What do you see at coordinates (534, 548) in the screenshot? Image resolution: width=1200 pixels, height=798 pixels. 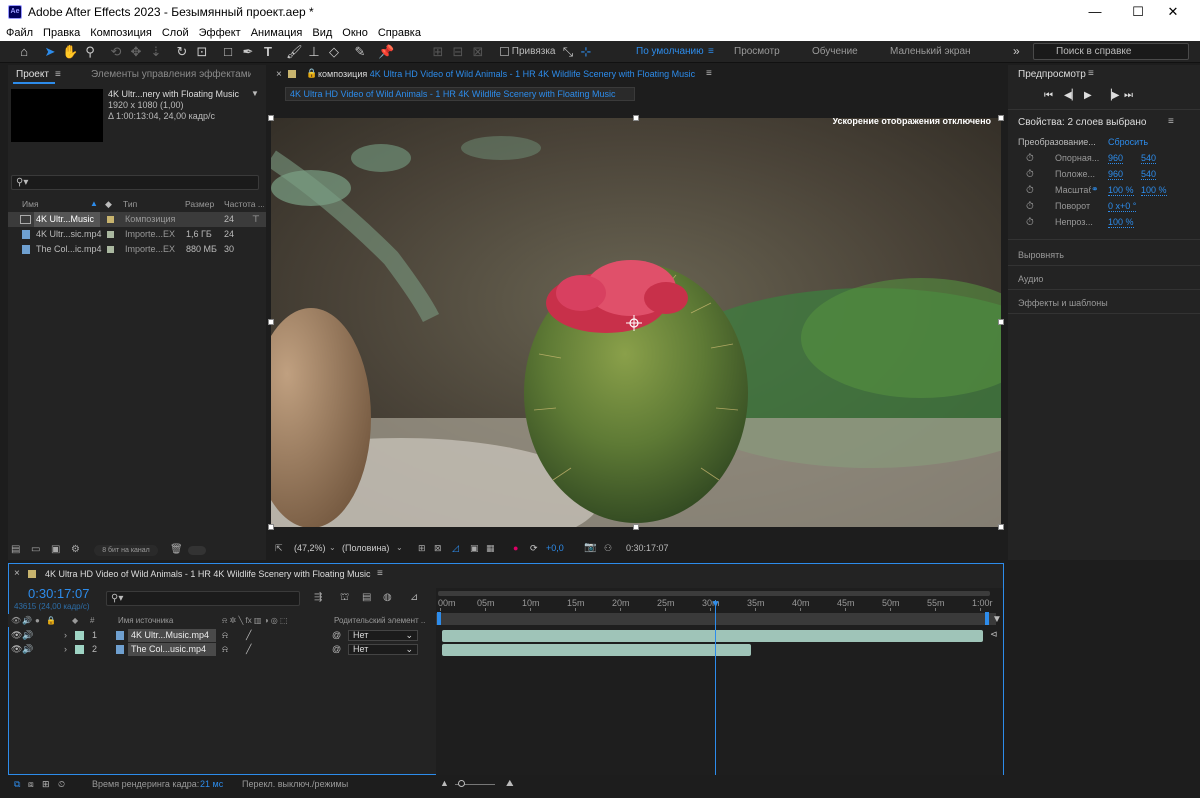 I see `reset-exposure-icon: ⟳` at bounding box center [534, 548].